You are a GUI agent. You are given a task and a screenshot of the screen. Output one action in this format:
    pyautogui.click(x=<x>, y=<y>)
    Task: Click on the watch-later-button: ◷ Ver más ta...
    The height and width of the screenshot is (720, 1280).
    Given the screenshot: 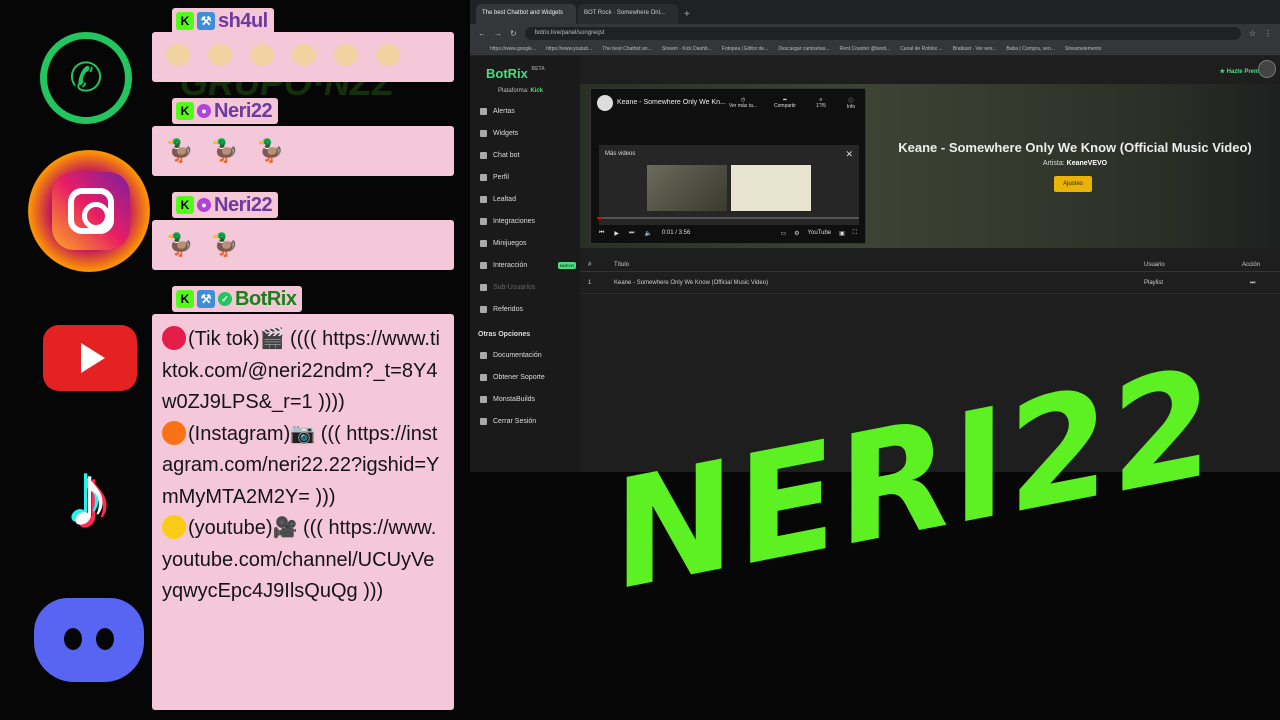 What is the action you would take?
    pyautogui.click(x=743, y=103)
    